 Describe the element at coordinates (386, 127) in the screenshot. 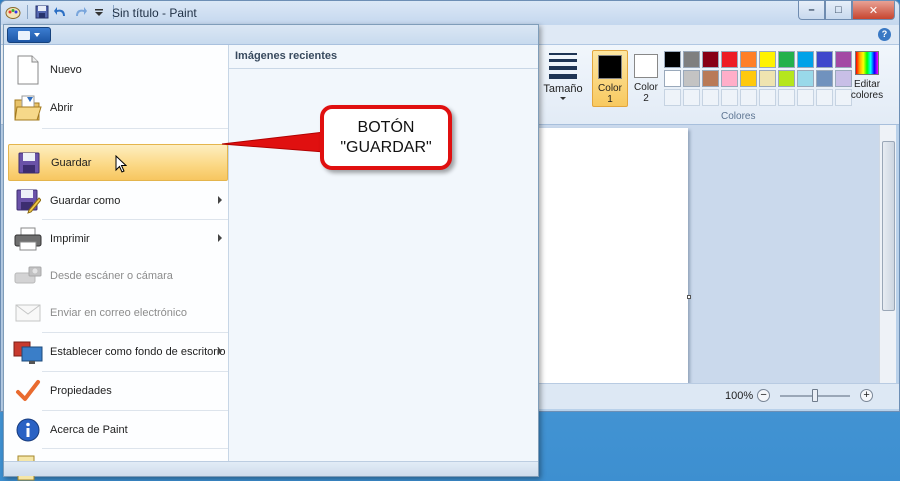

I see `callout-line-1: BOTÓN` at that location.